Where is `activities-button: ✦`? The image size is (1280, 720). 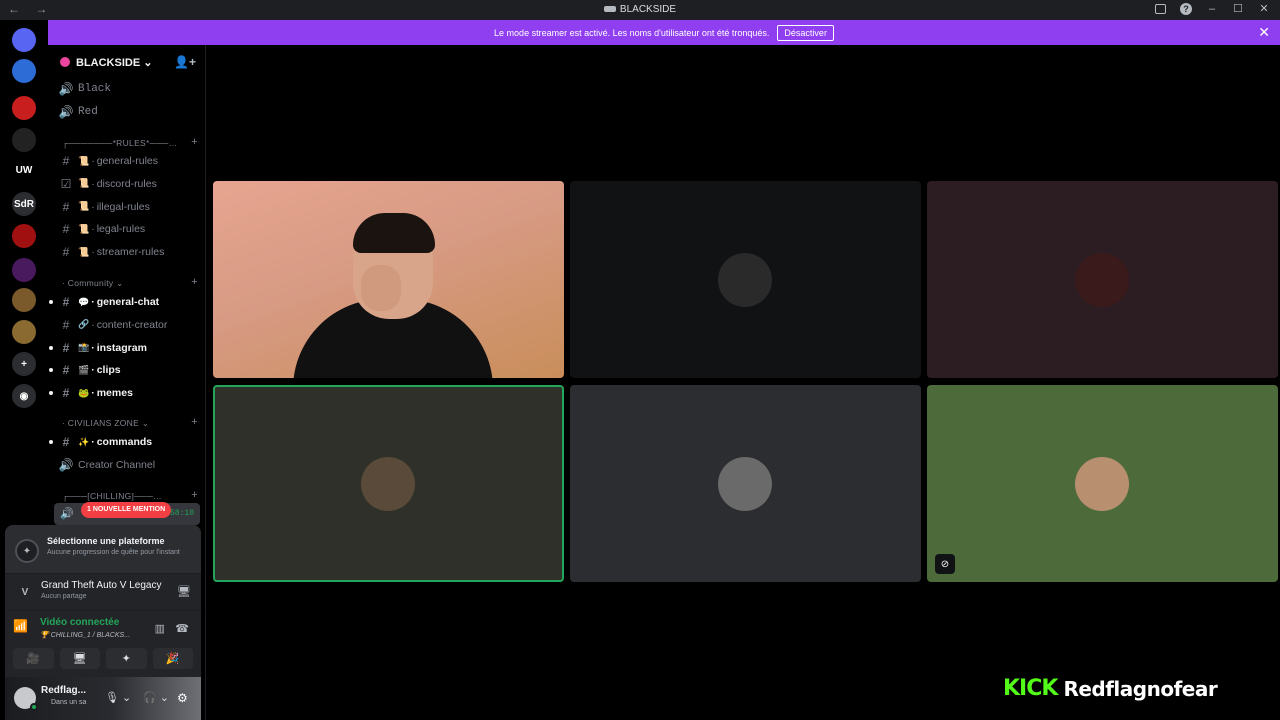 activities-button: ✦ is located at coordinates (126, 658).